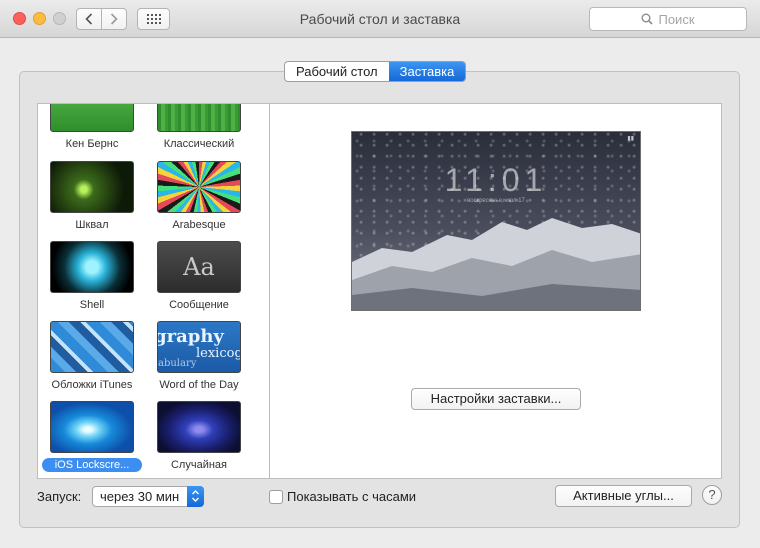 The image size is (760, 548). What do you see at coordinates (92, 347) in the screenshot?
I see `itunes-artwork-thumbnail` at bounding box center [92, 347].